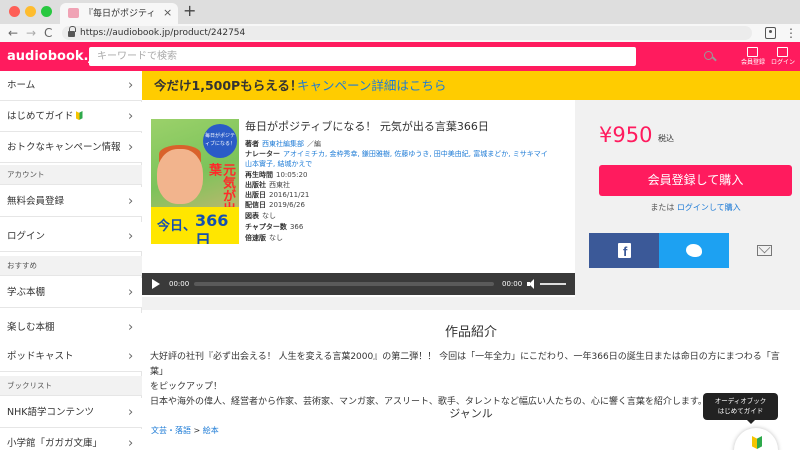 This screenshot has width=800, height=450. What do you see at coordinates (626, 135) in the screenshot?
I see `price: ¥950` at bounding box center [626, 135].